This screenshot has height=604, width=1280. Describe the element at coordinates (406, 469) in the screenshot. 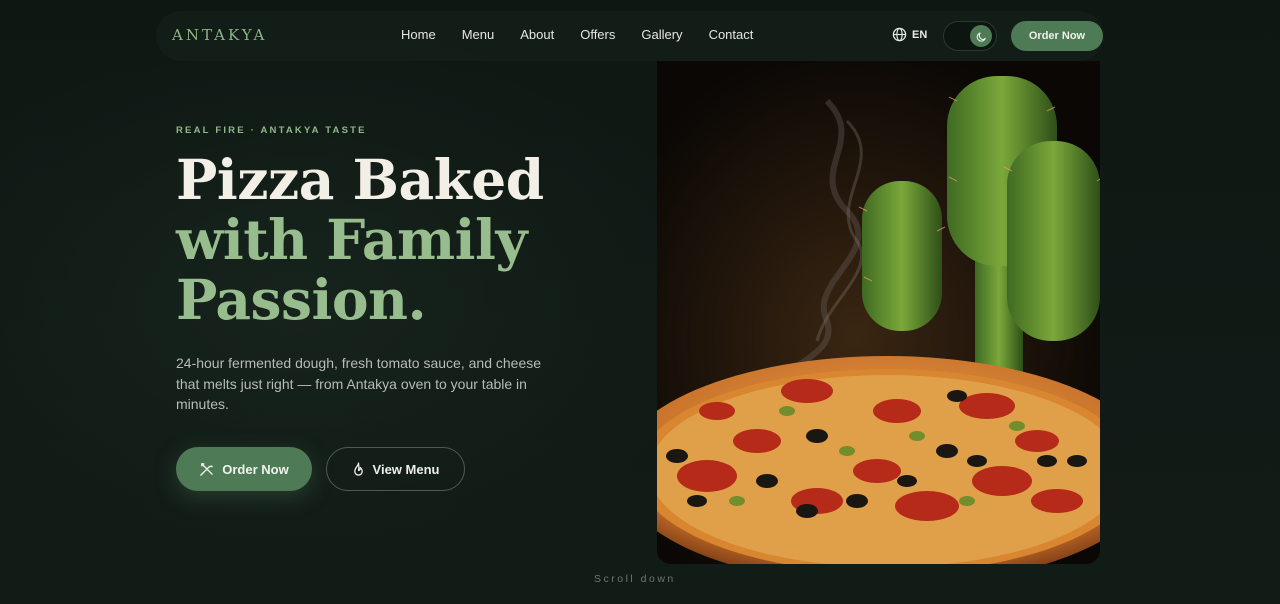

I see `view-menu-label: View Menu` at that location.